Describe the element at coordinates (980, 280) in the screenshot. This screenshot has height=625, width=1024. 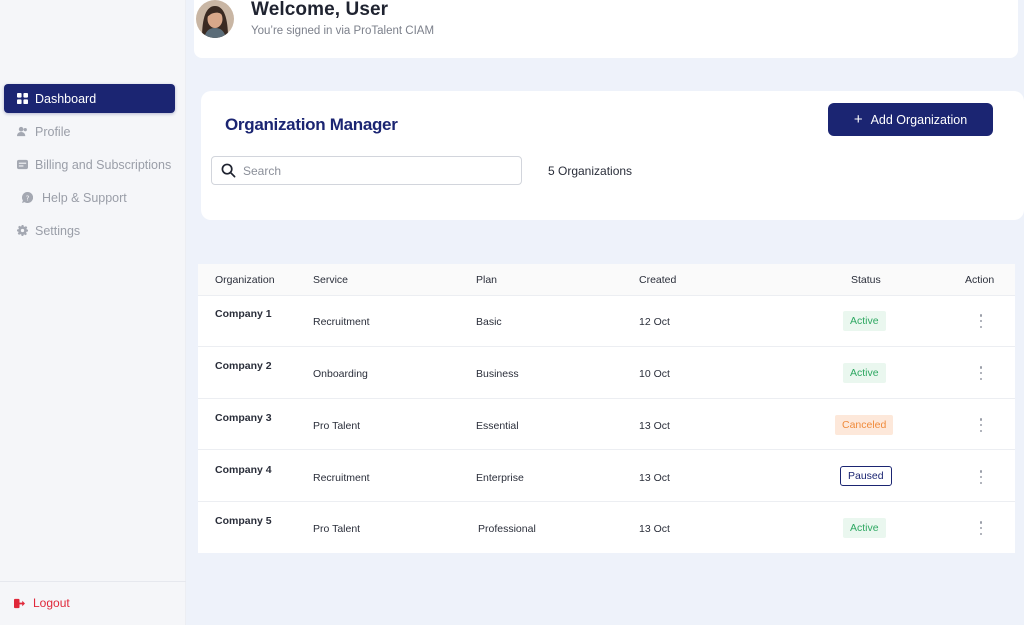
I see `column-header-action: Action` at that location.